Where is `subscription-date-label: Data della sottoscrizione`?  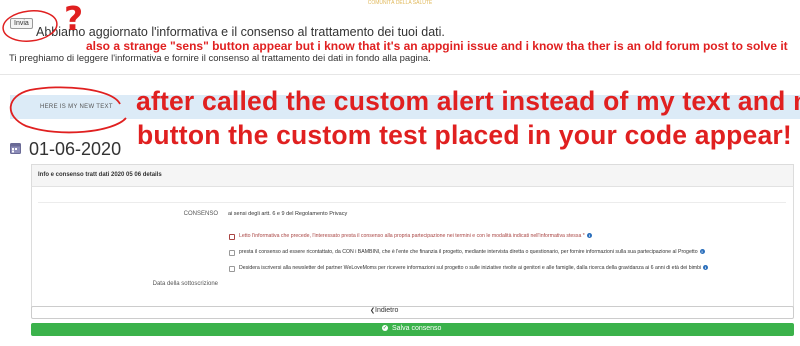 subscription-date-label: Data della sottoscrizione is located at coordinates (185, 284).